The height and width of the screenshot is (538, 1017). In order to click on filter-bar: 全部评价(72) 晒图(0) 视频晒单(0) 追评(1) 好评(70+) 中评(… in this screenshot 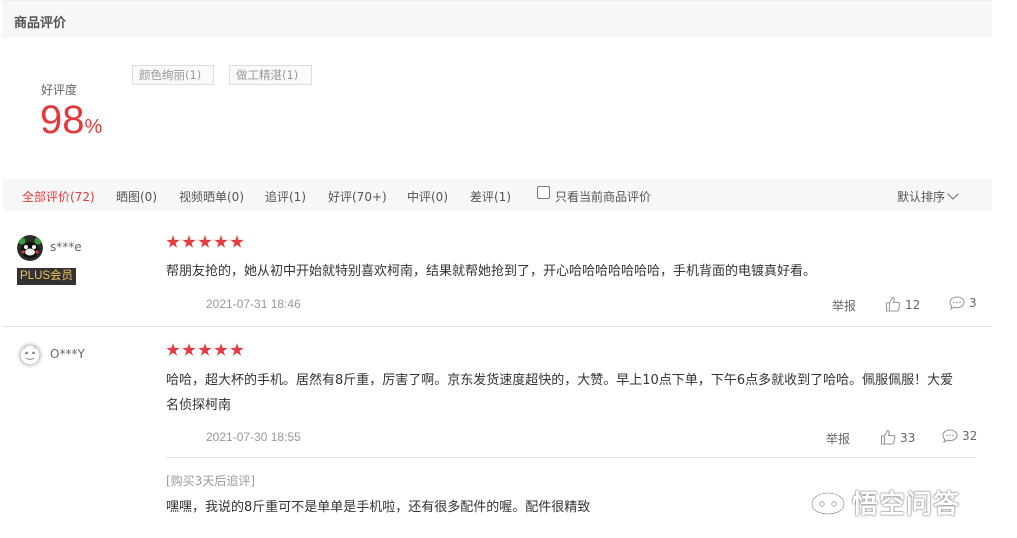, I will do `click(497, 195)`.